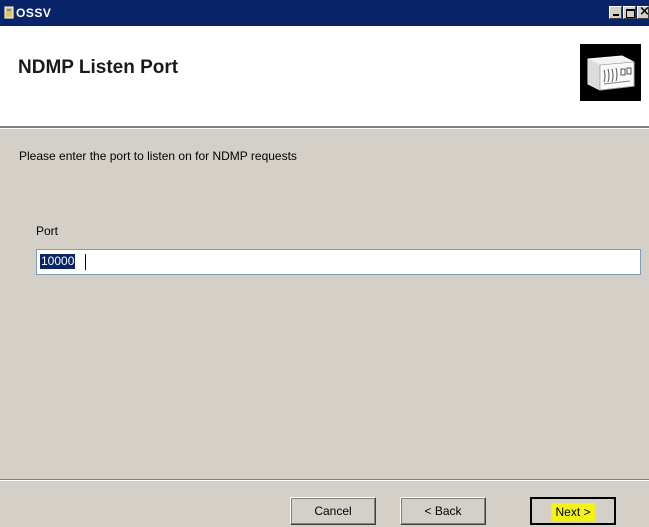 This screenshot has height=527, width=649. Describe the element at coordinates (85, 262) in the screenshot. I see `text-caret` at that location.